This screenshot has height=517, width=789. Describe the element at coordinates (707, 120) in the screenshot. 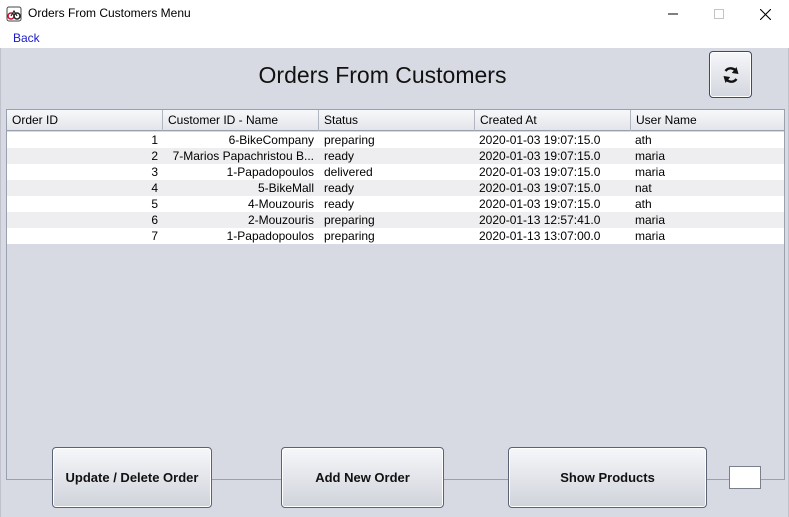

I see `column-header-user-name: User Name` at that location.